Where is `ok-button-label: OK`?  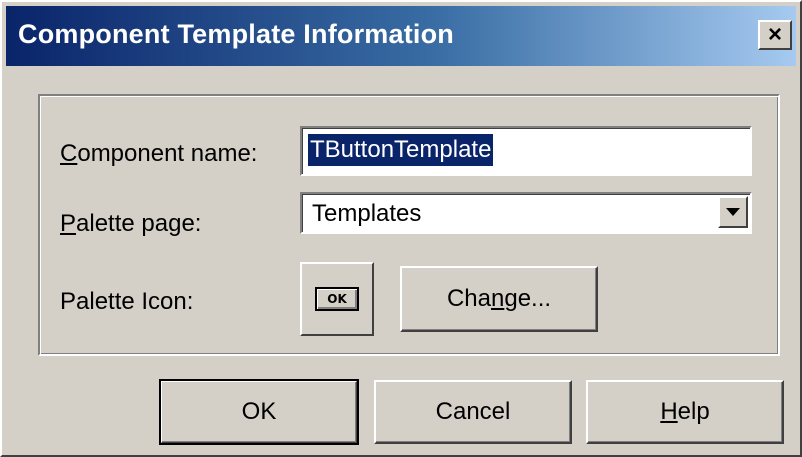 ok-button-label: OK is located at coordinates (259, 411).